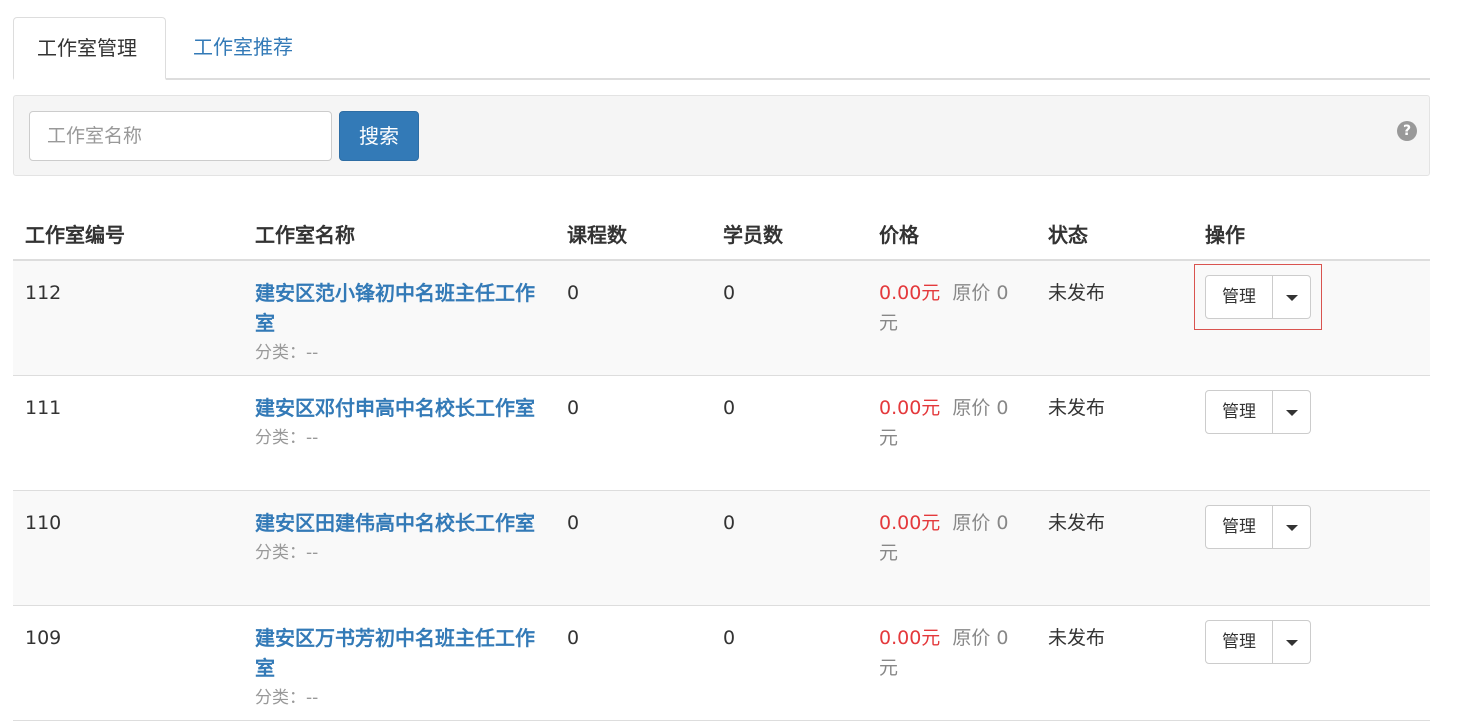  Describe the element at coordinates (753, 235) in the screenshot. I see `header-student-count: 学员数` at that location.